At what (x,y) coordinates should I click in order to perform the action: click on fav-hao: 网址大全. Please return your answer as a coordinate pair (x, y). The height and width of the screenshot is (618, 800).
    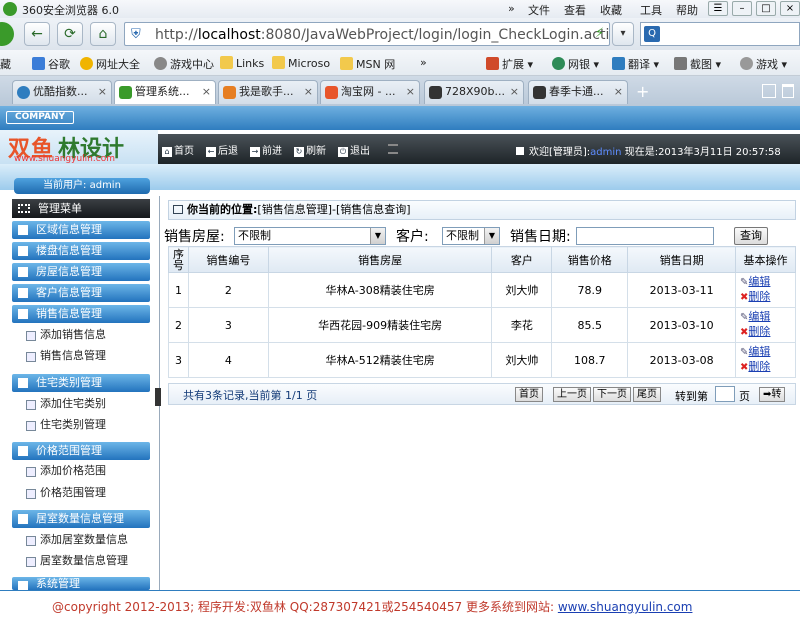
    Looking at the image, I should click on (110, 64).